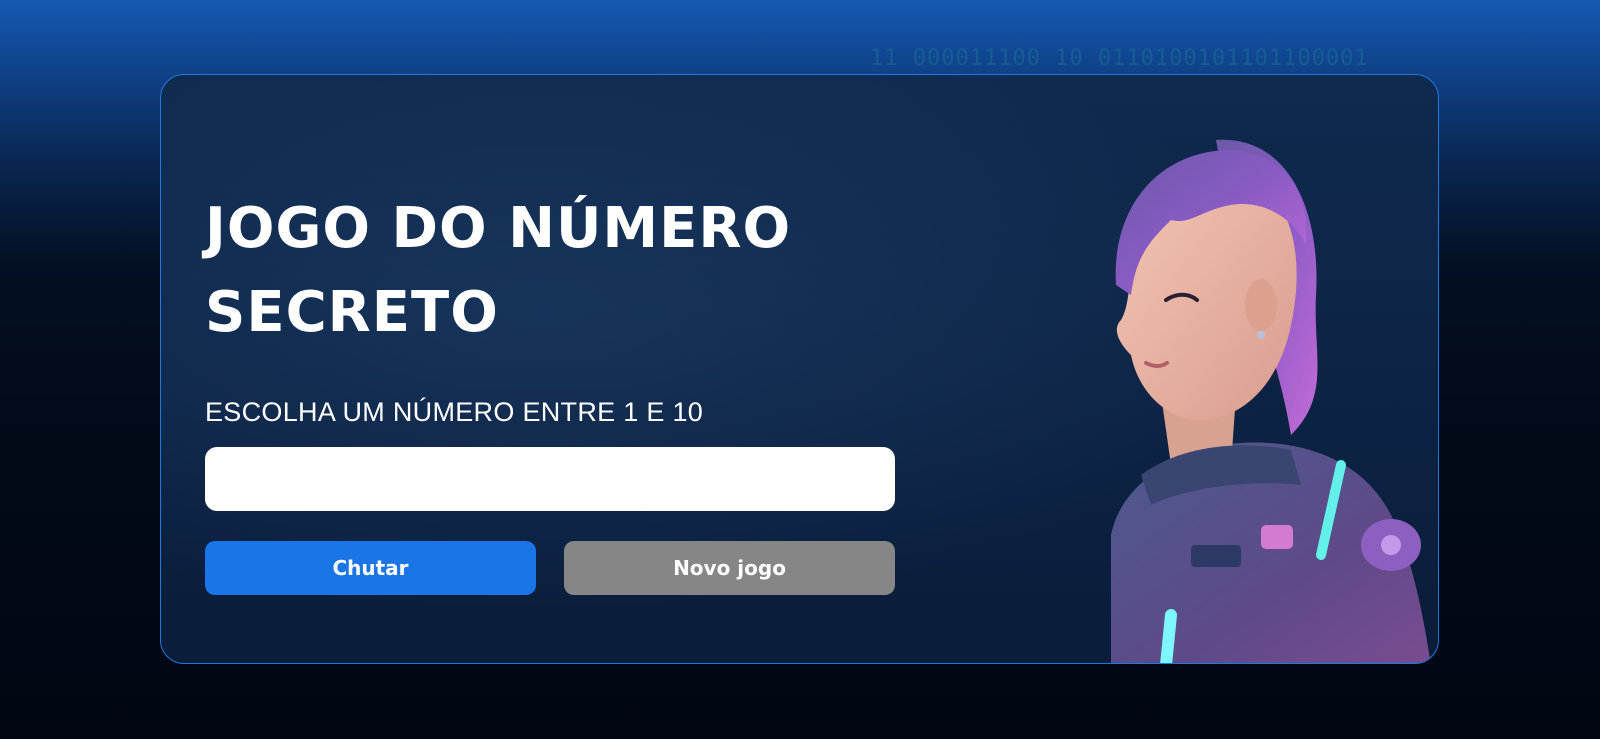 This screenshot has height=739, width=1600. What do you see at coordinates (498, 270) in the screenshot?
I see `game-title: JOGO DO NÚMERO SECRETO` at bounding box center [498, 270].